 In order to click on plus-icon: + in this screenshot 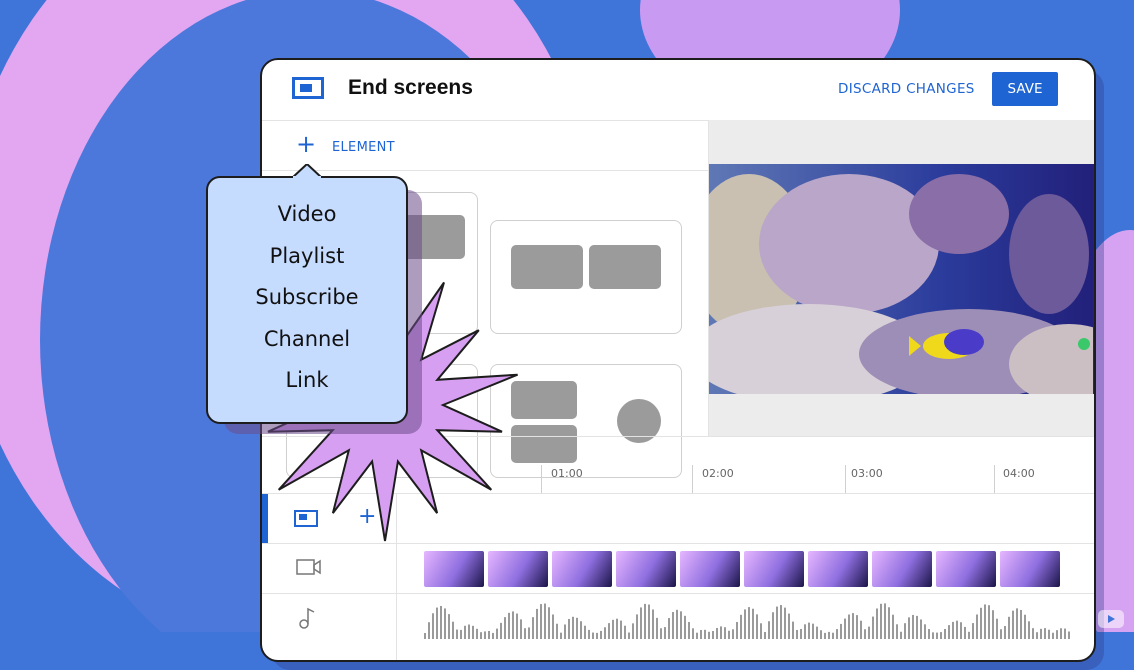, I will do `click(306, 144)`.